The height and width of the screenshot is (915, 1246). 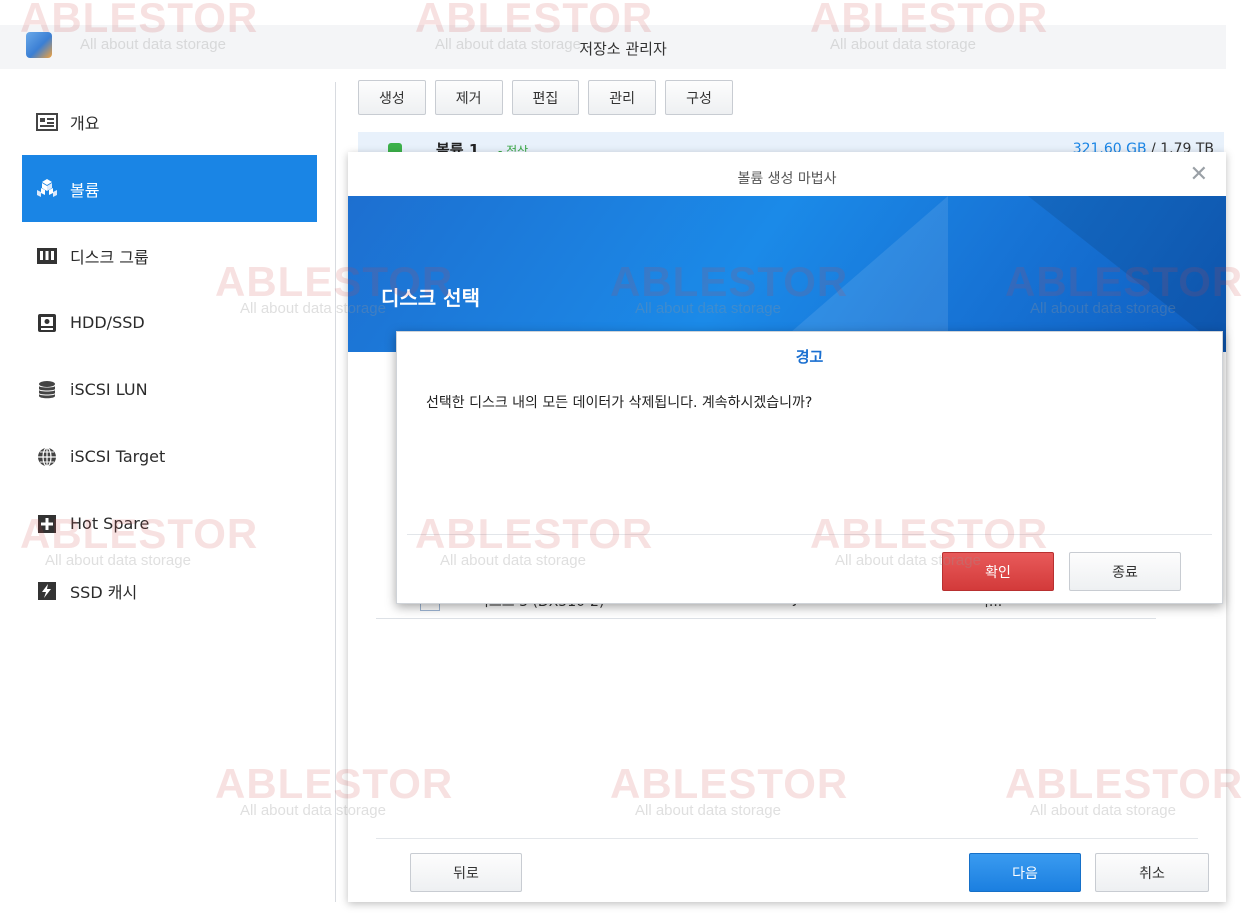 I want to click on remove-button: 제거, so click(x=468, y=97).